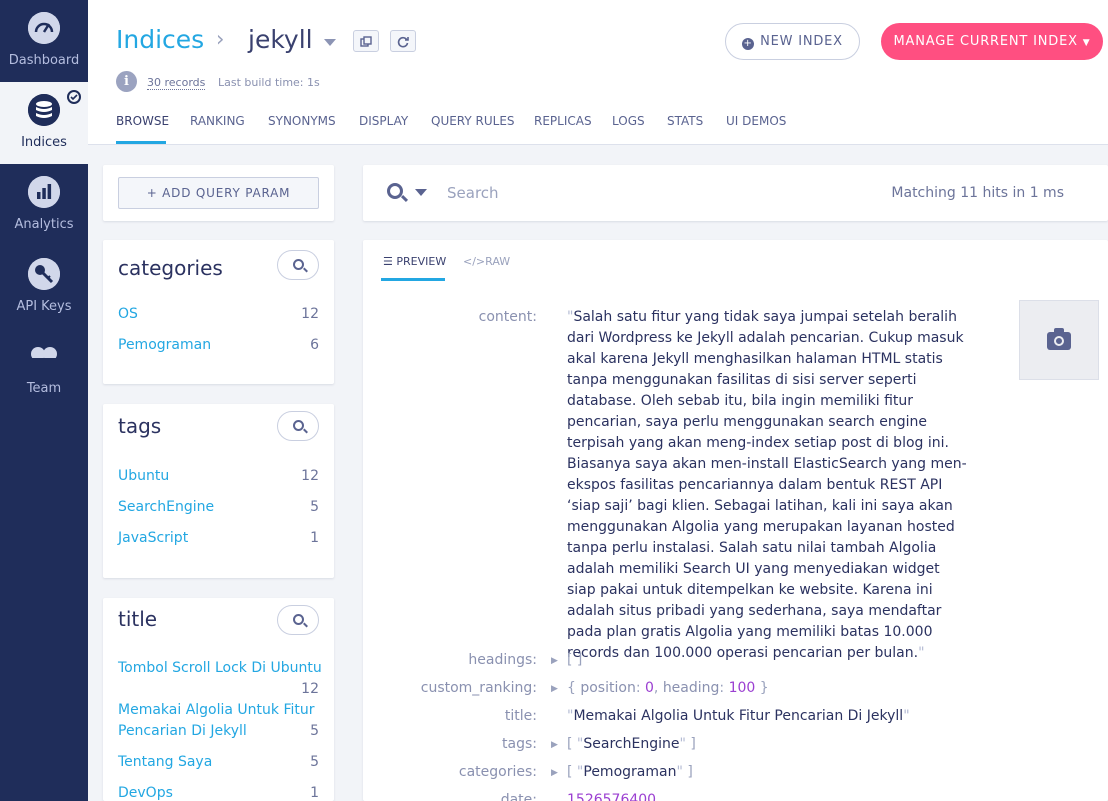 This screenshot has width=1108, height=801. I want to click on copy-index-button, so click(366, 41).